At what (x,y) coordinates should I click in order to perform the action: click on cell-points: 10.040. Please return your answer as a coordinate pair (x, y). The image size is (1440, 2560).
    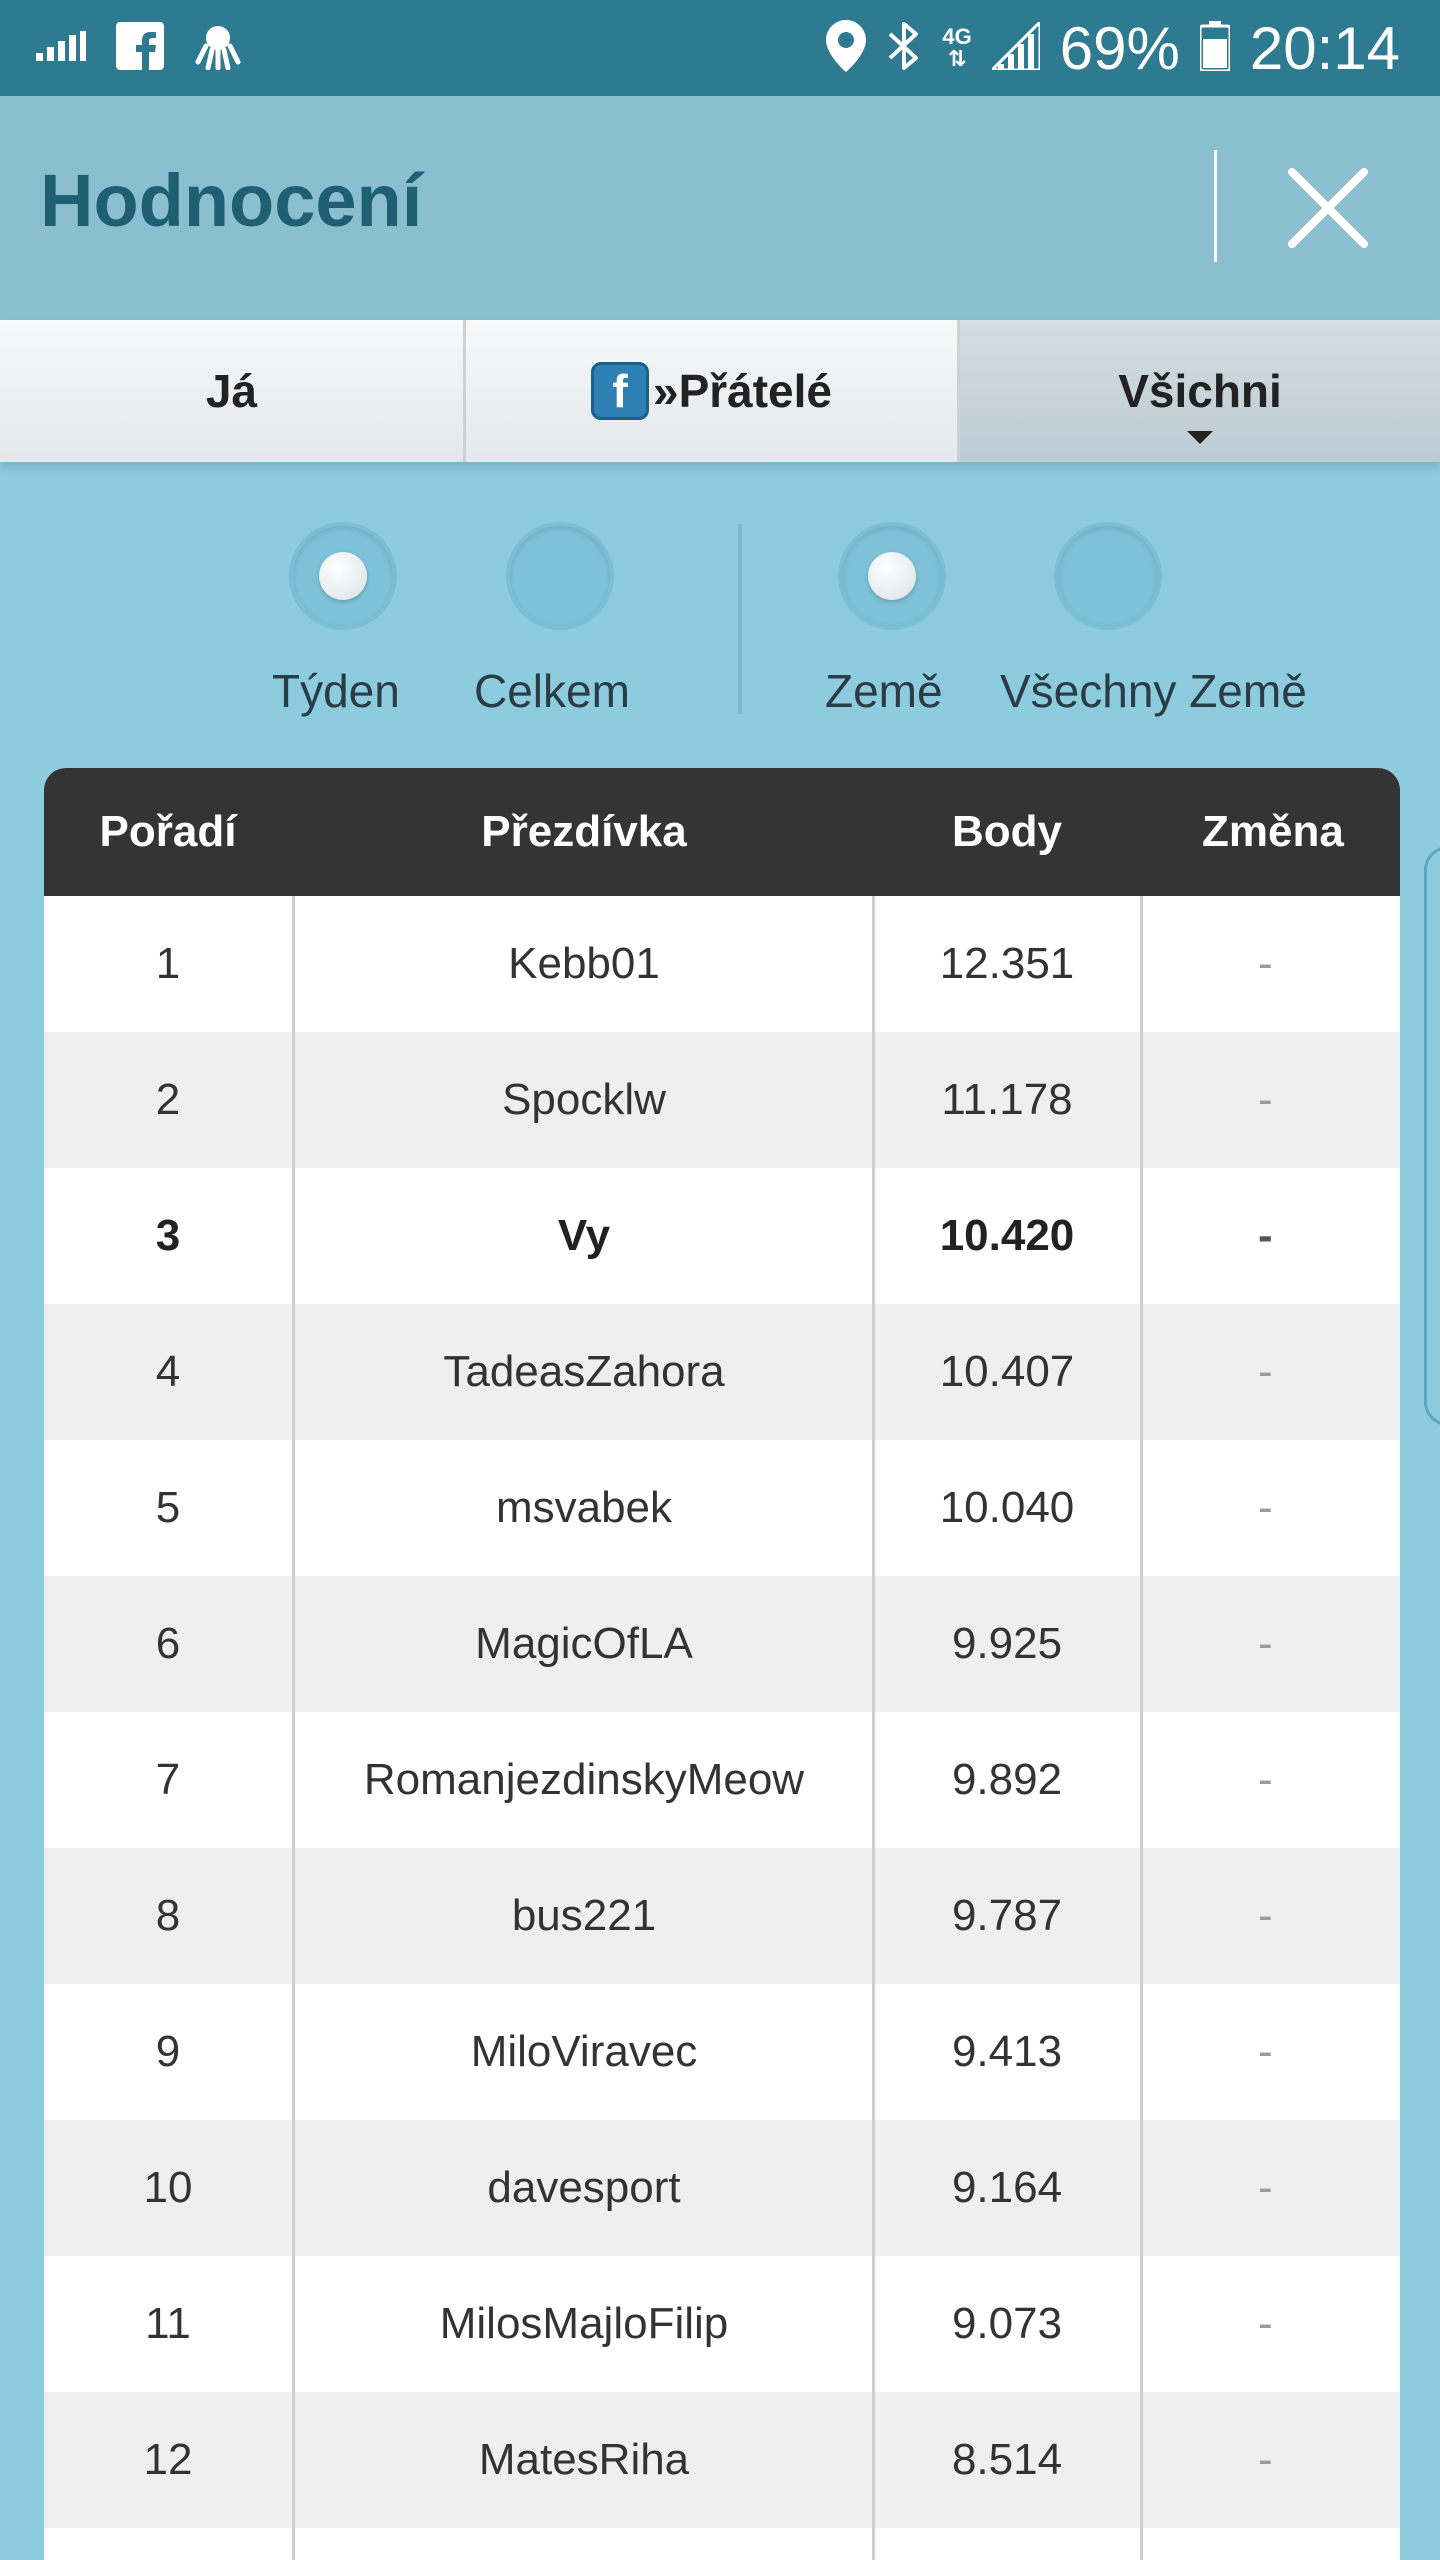
    Looking at the image, I should click on (1007, 1507).